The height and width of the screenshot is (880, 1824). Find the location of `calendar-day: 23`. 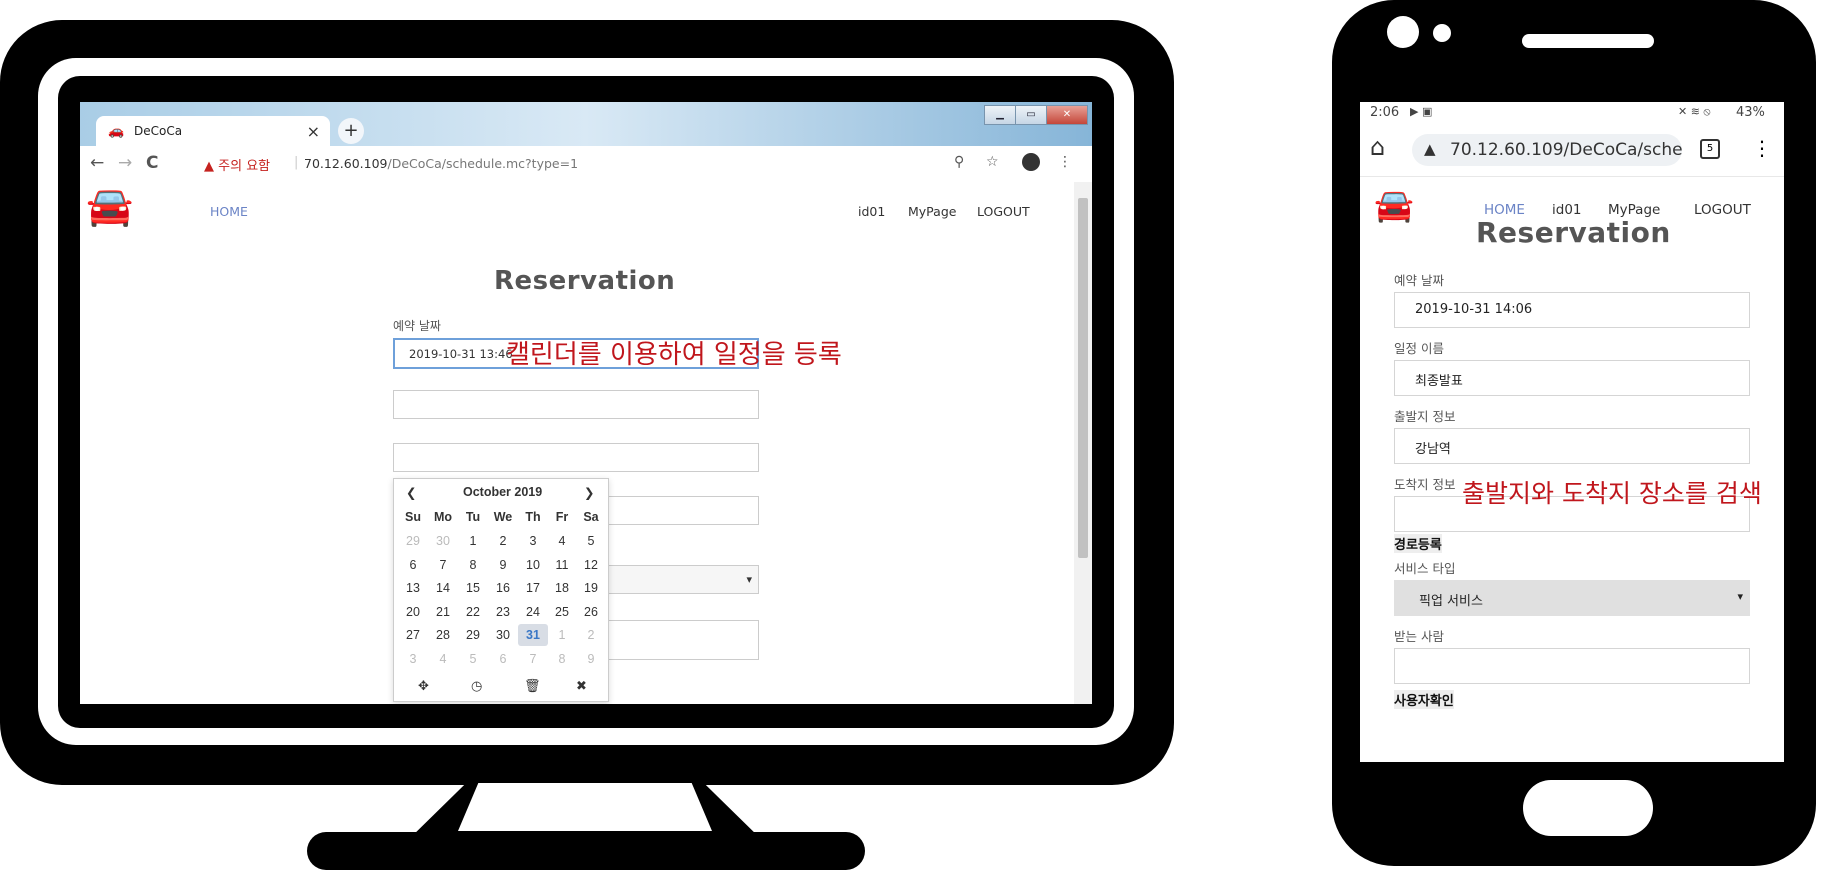

calendar-day: 23 is located at coordinates (503, 612).